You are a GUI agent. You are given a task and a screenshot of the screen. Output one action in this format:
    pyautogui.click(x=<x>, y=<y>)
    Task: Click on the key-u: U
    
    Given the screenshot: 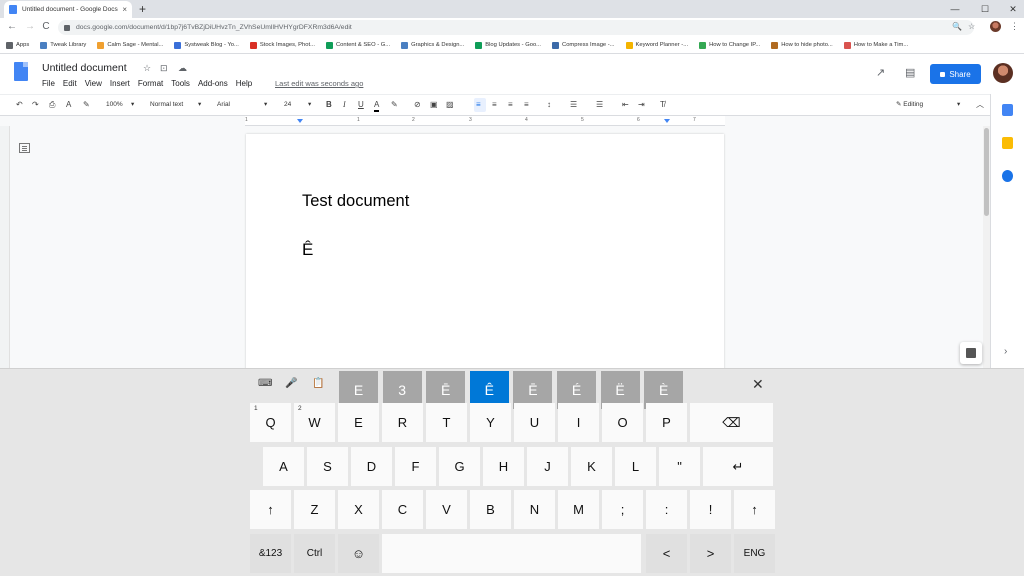 What is the action you would take?
    pyautogui.click(x=534, y=422)
    